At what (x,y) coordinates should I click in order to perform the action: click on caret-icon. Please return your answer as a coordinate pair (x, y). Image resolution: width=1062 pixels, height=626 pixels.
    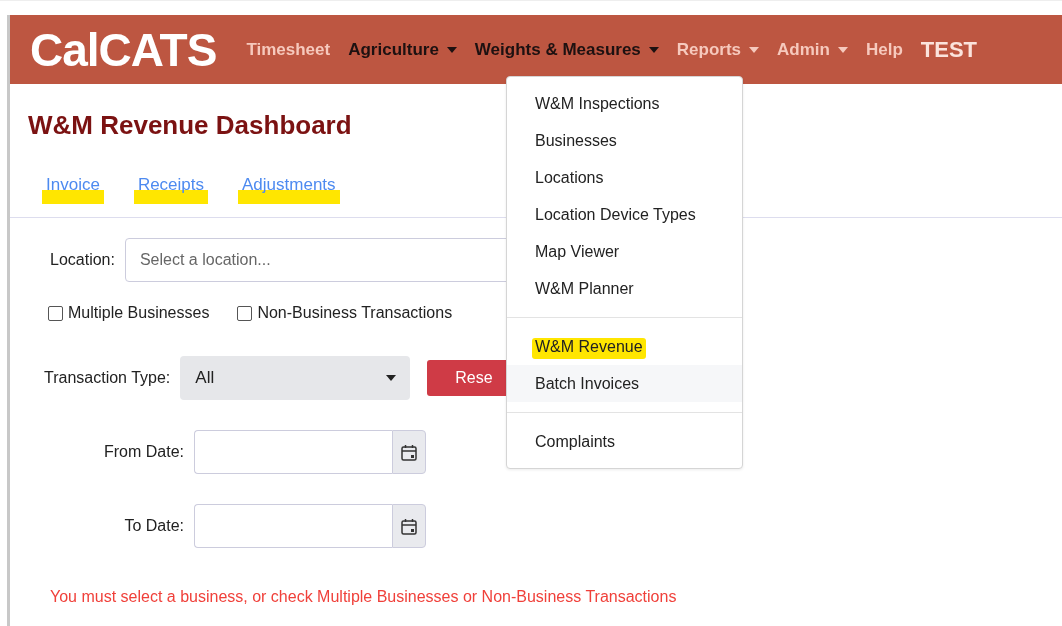
    Looking at the image, I should click on (391, 378).